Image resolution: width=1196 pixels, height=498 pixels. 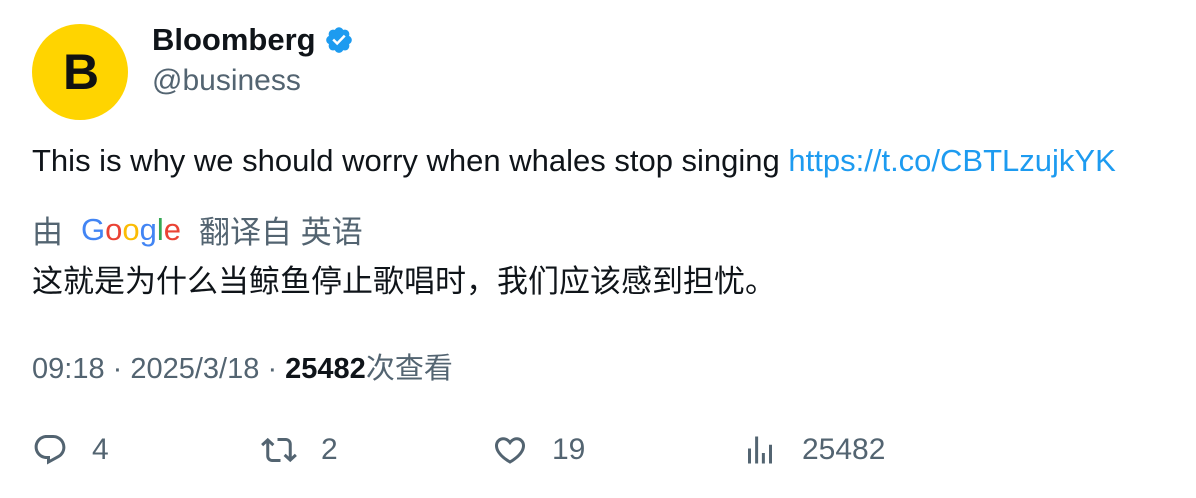 I want to click on views-count: 25482, so click(x=325, y=369).